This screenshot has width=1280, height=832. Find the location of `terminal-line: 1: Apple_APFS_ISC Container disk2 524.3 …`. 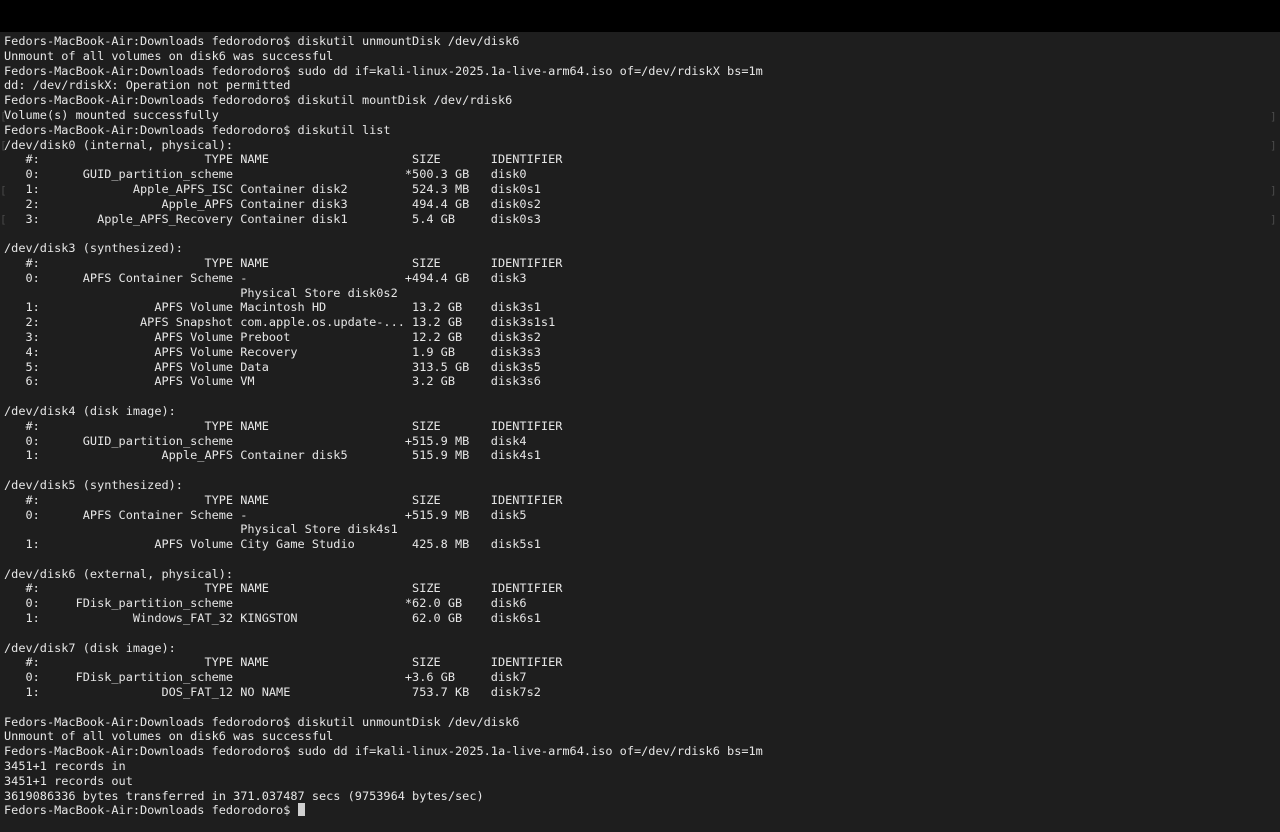

terminal-line: 1: Apple_APFS_ISC Container disk2 524.3 … is located at coordinates (272, 188).